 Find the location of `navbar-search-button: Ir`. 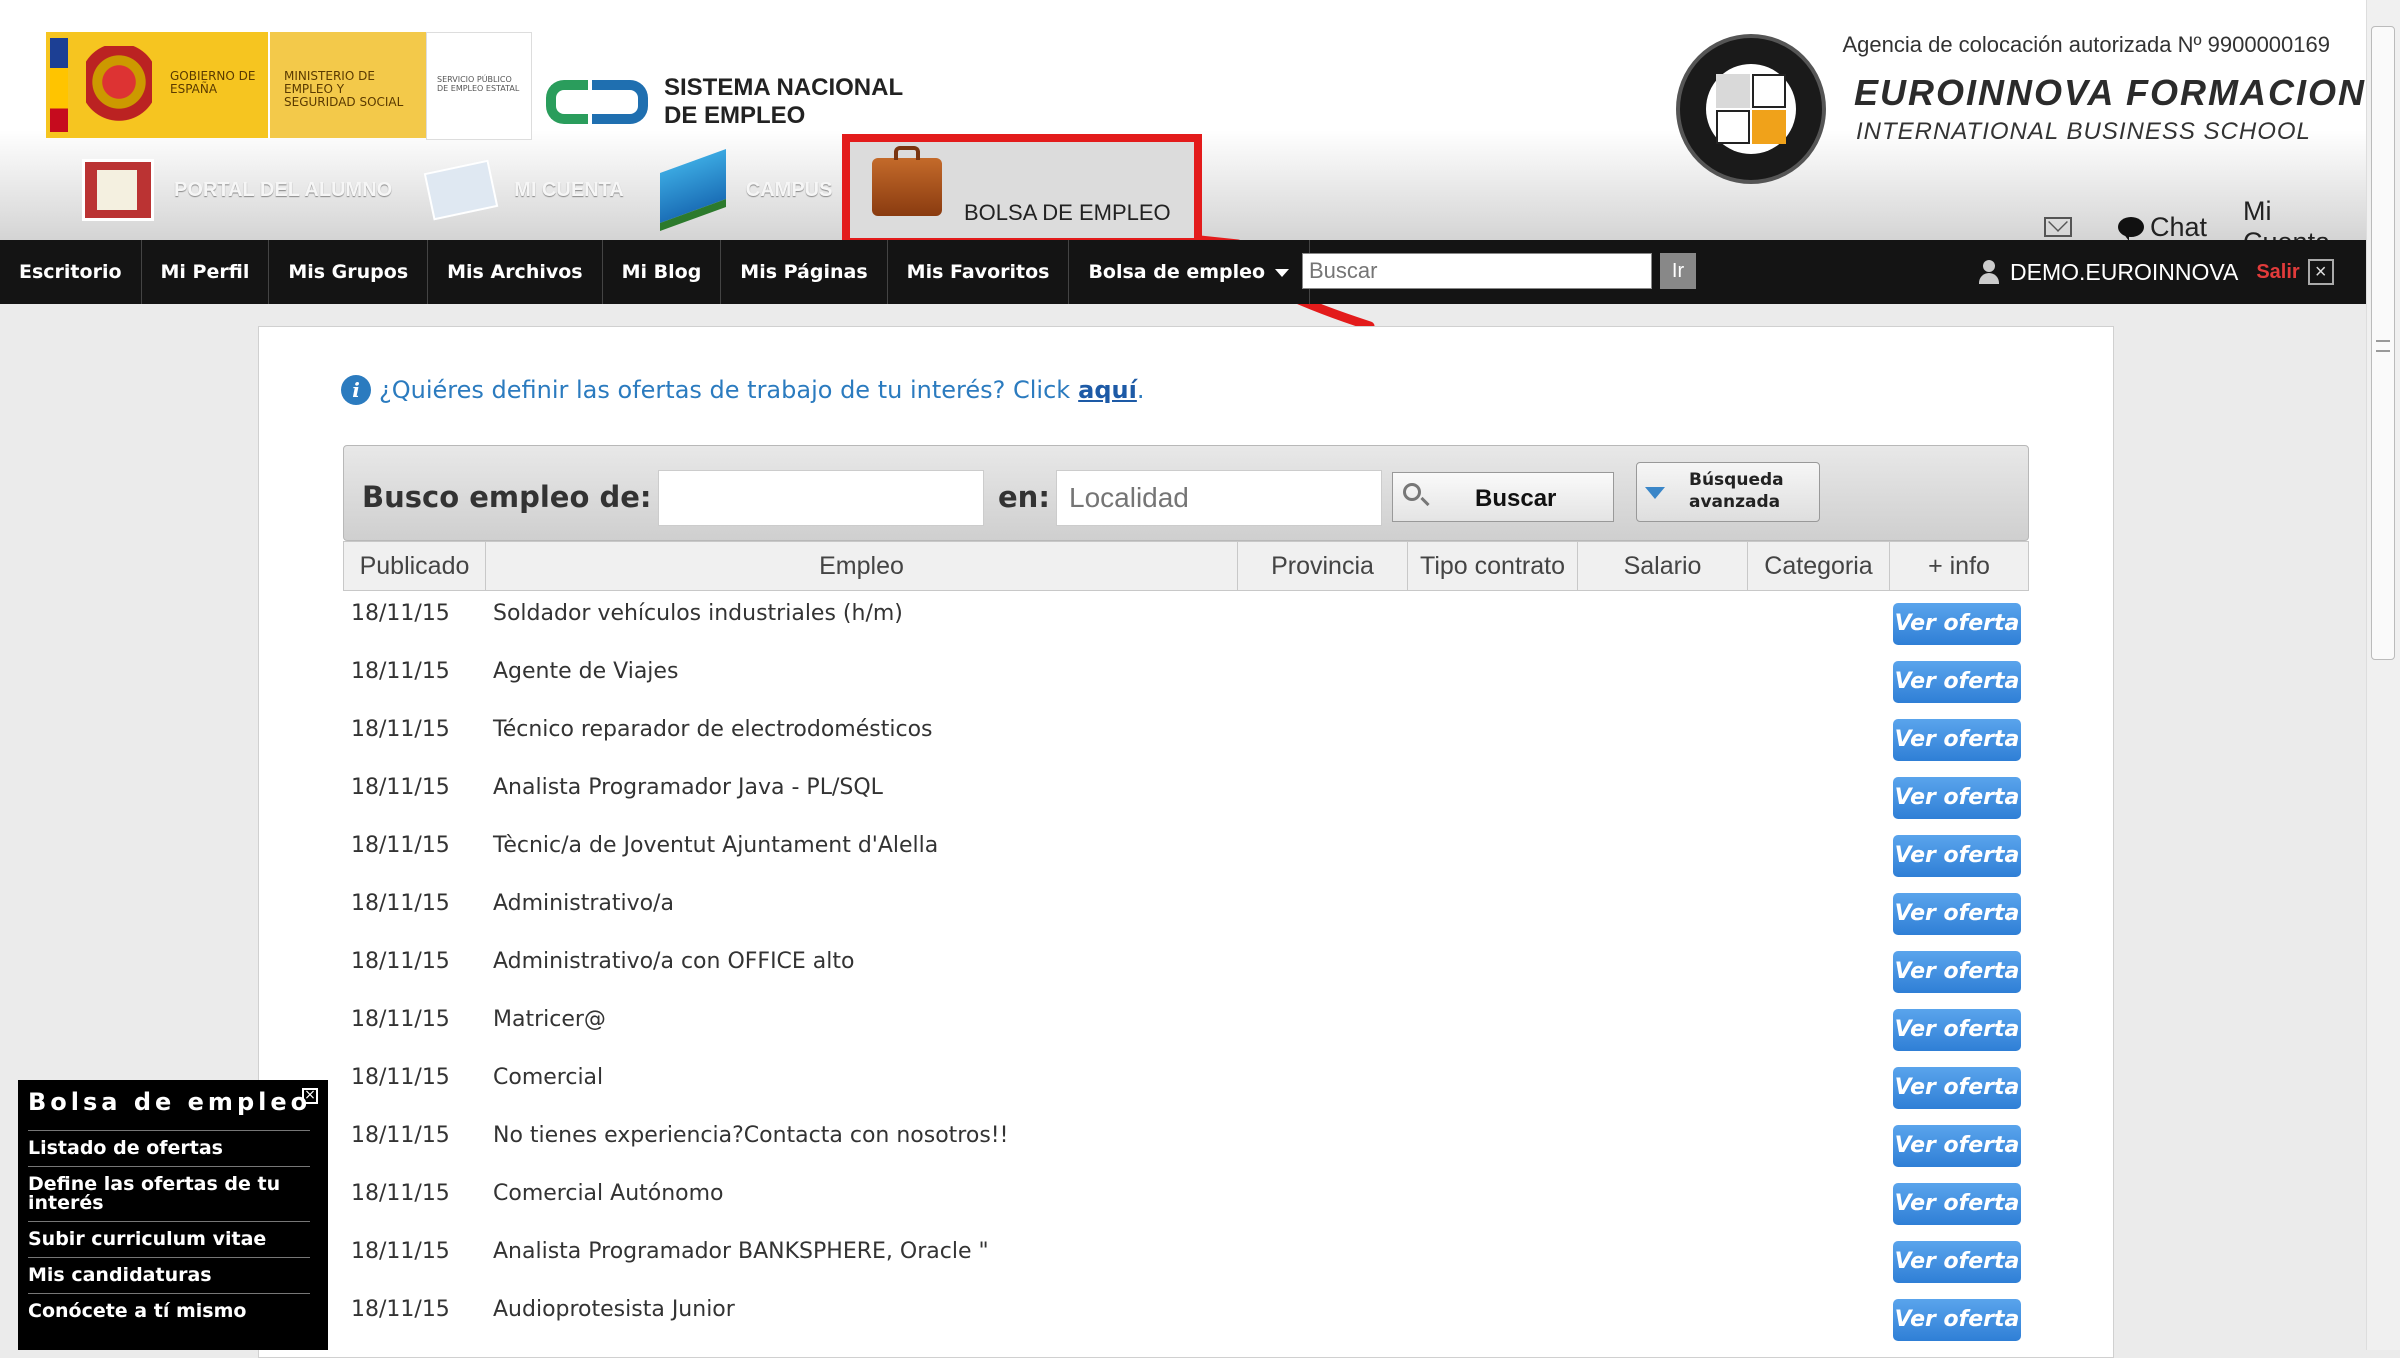

navbar-search-button: Ir is located at coordinates (1678, 271).